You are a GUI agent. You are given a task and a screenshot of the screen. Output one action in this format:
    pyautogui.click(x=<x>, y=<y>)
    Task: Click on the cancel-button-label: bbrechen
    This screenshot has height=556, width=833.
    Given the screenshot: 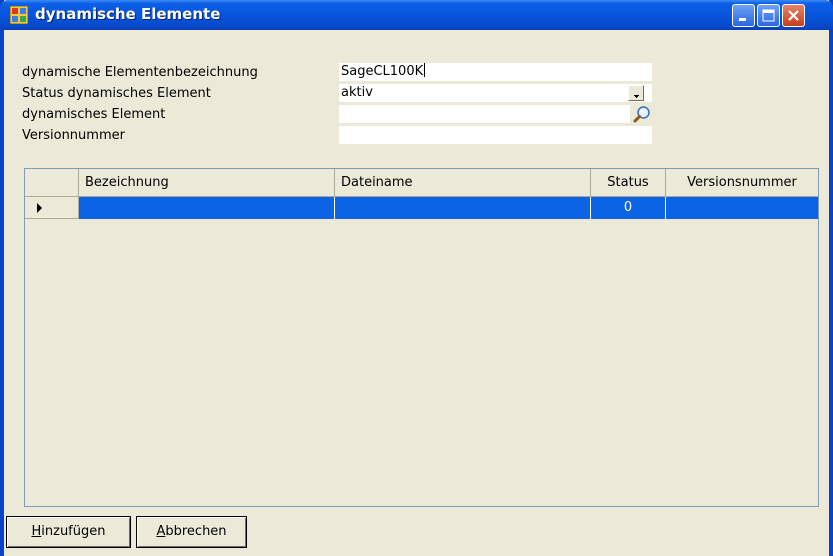 What is the action you would take?
    pyautogui.click(x=196, y=531)
    